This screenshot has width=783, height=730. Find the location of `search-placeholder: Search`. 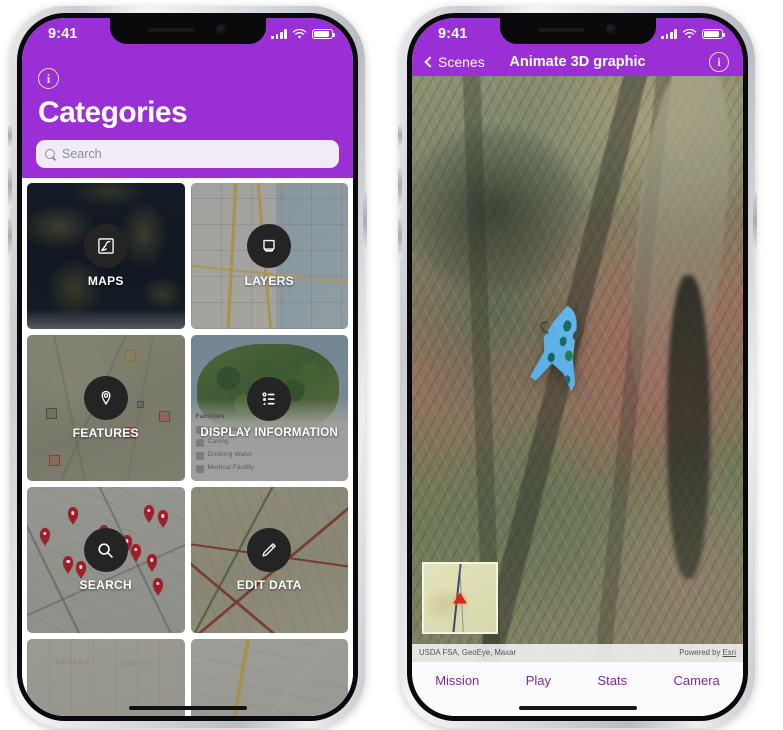

search-placeholder: Search is located at coordinates (82, 154).